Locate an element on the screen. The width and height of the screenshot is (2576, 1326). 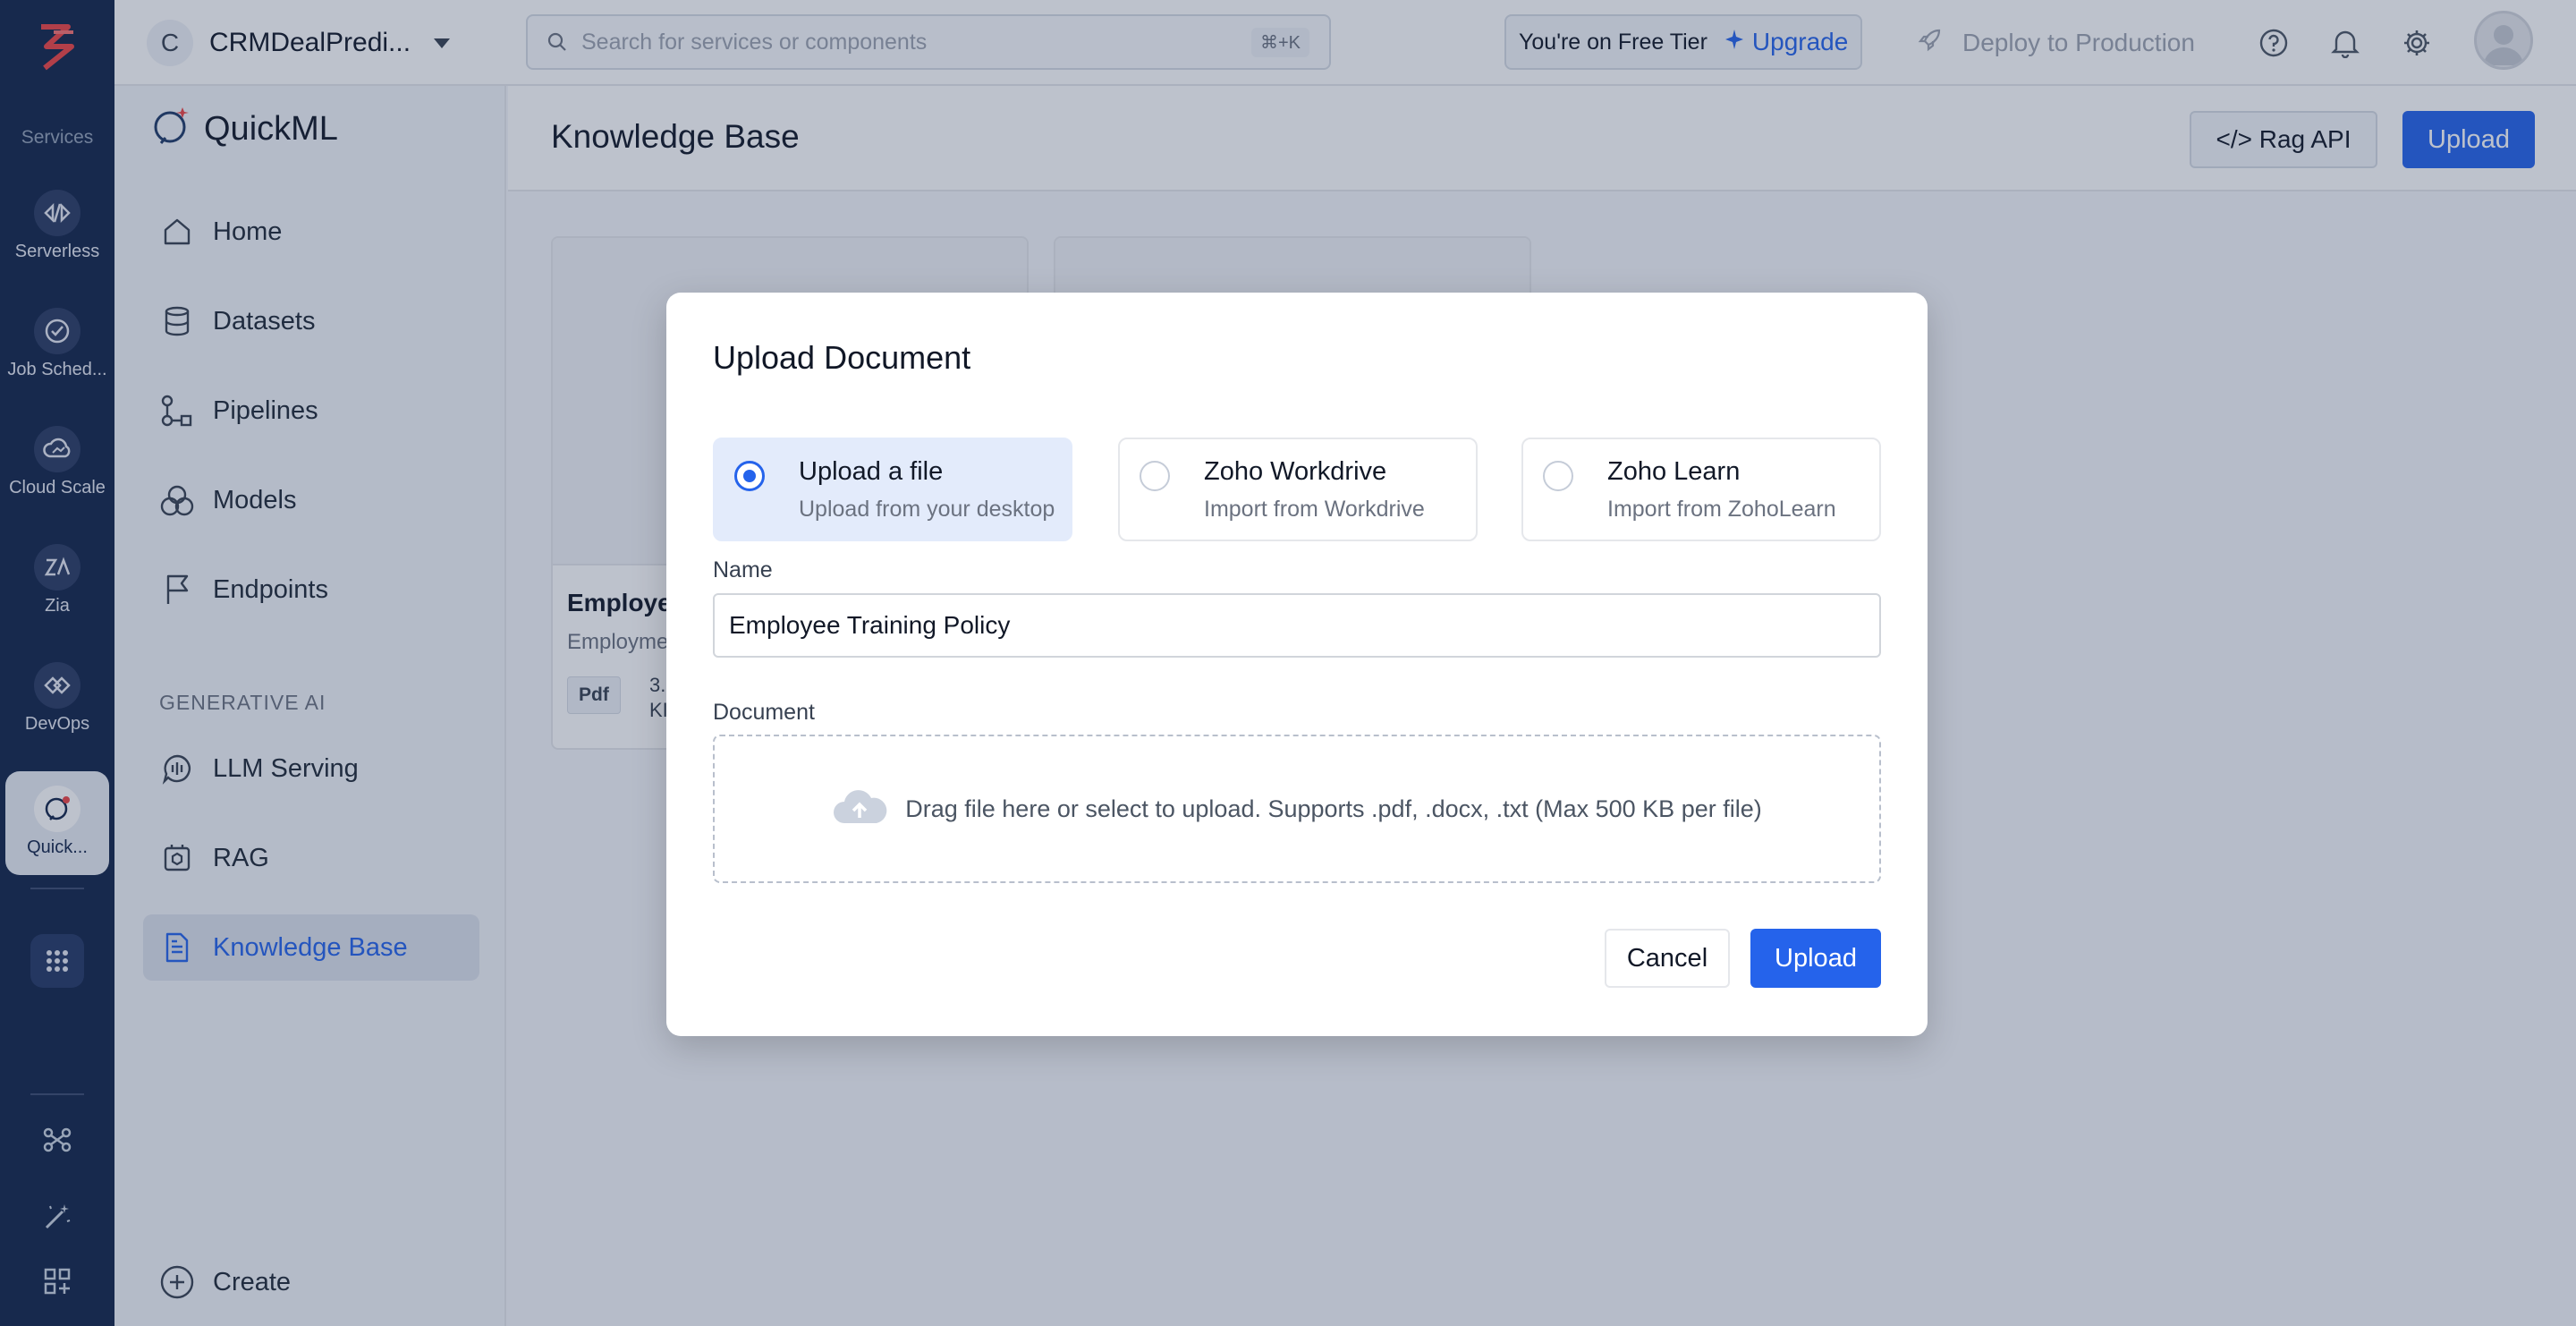
option-title: Zoho Learn is located at coordinates (1674, 471).